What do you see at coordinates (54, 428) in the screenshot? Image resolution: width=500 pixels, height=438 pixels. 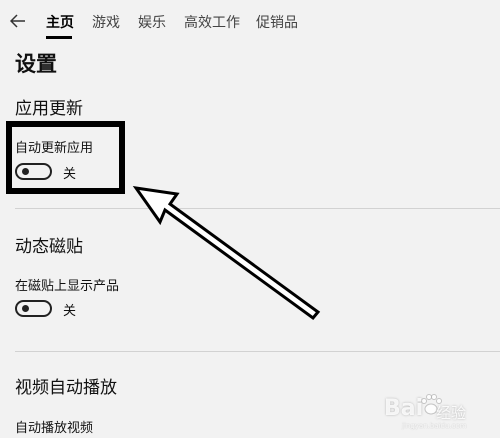 I see `setting-label-autoplay-video: 自动播放视频` at bounding box center [54, 428].